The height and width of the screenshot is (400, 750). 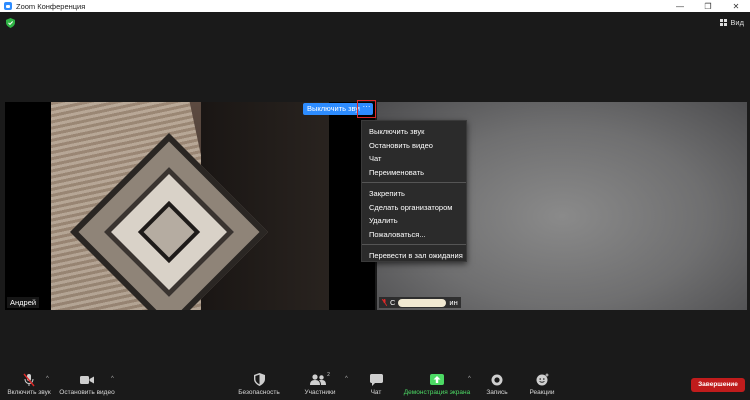 I want to click on view-button: Вид, so click(x=732, y=22).